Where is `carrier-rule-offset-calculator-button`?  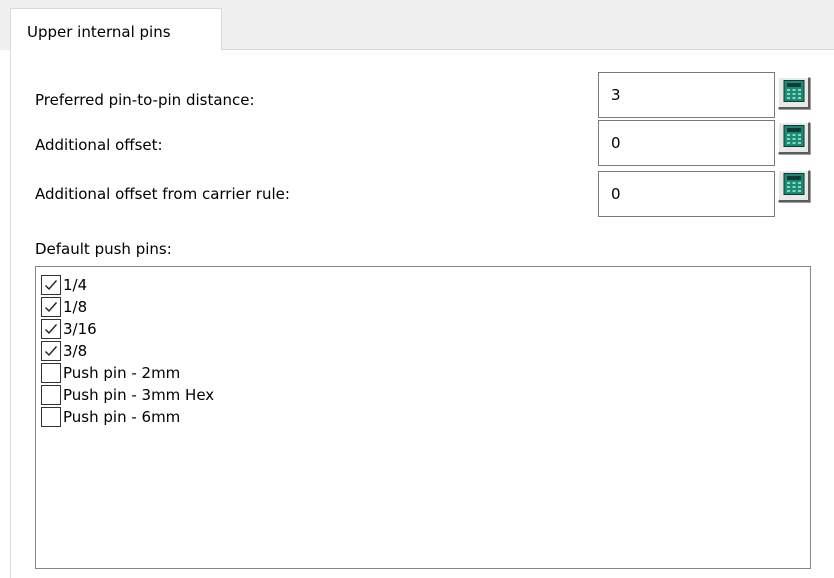
carrier-rule-offset-calculator-button is located at coordinates (794, 186).